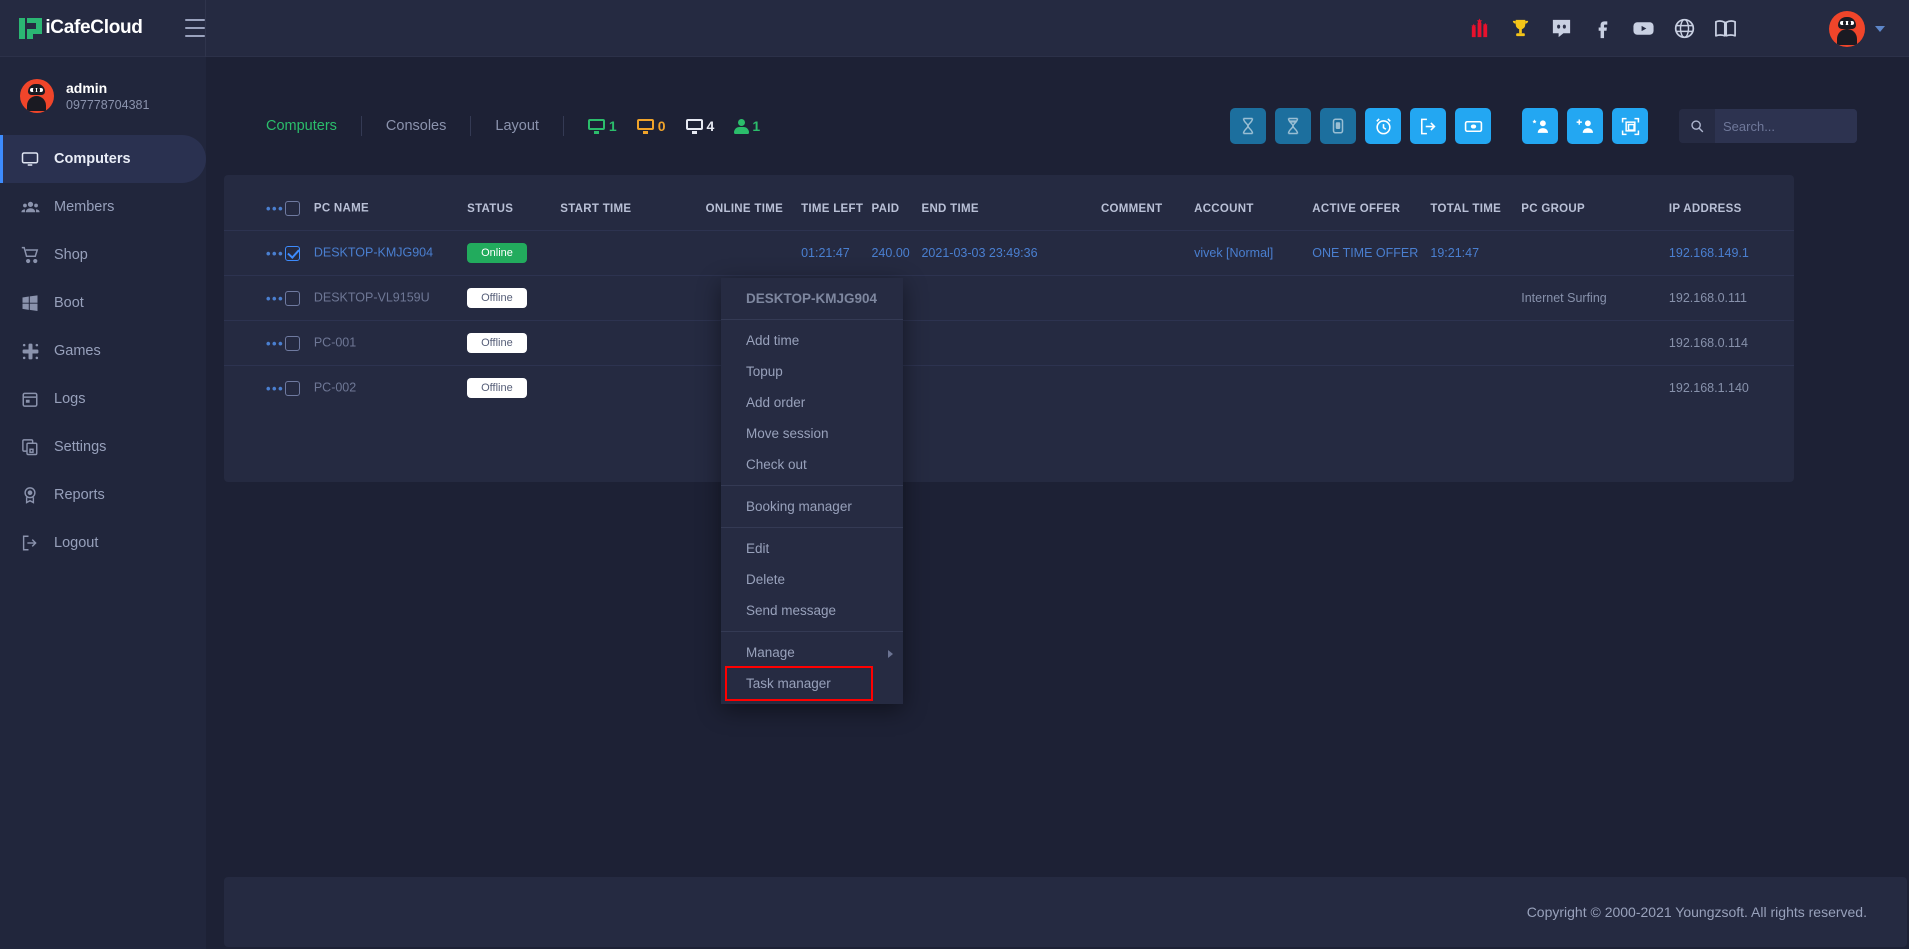 The height and width of the screenshot is (949, 1909). I want to click on header-paid: PAID, so click(896, 203).